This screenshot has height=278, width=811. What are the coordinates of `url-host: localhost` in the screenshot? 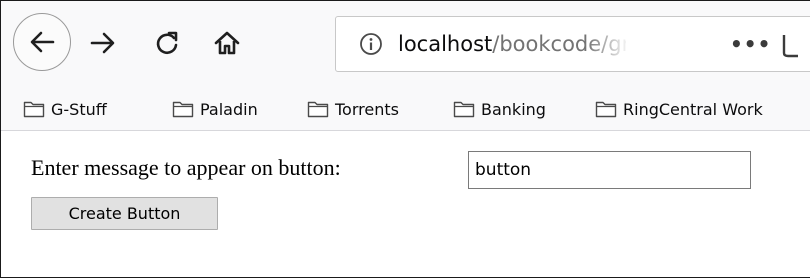 It's located at (445, 44).